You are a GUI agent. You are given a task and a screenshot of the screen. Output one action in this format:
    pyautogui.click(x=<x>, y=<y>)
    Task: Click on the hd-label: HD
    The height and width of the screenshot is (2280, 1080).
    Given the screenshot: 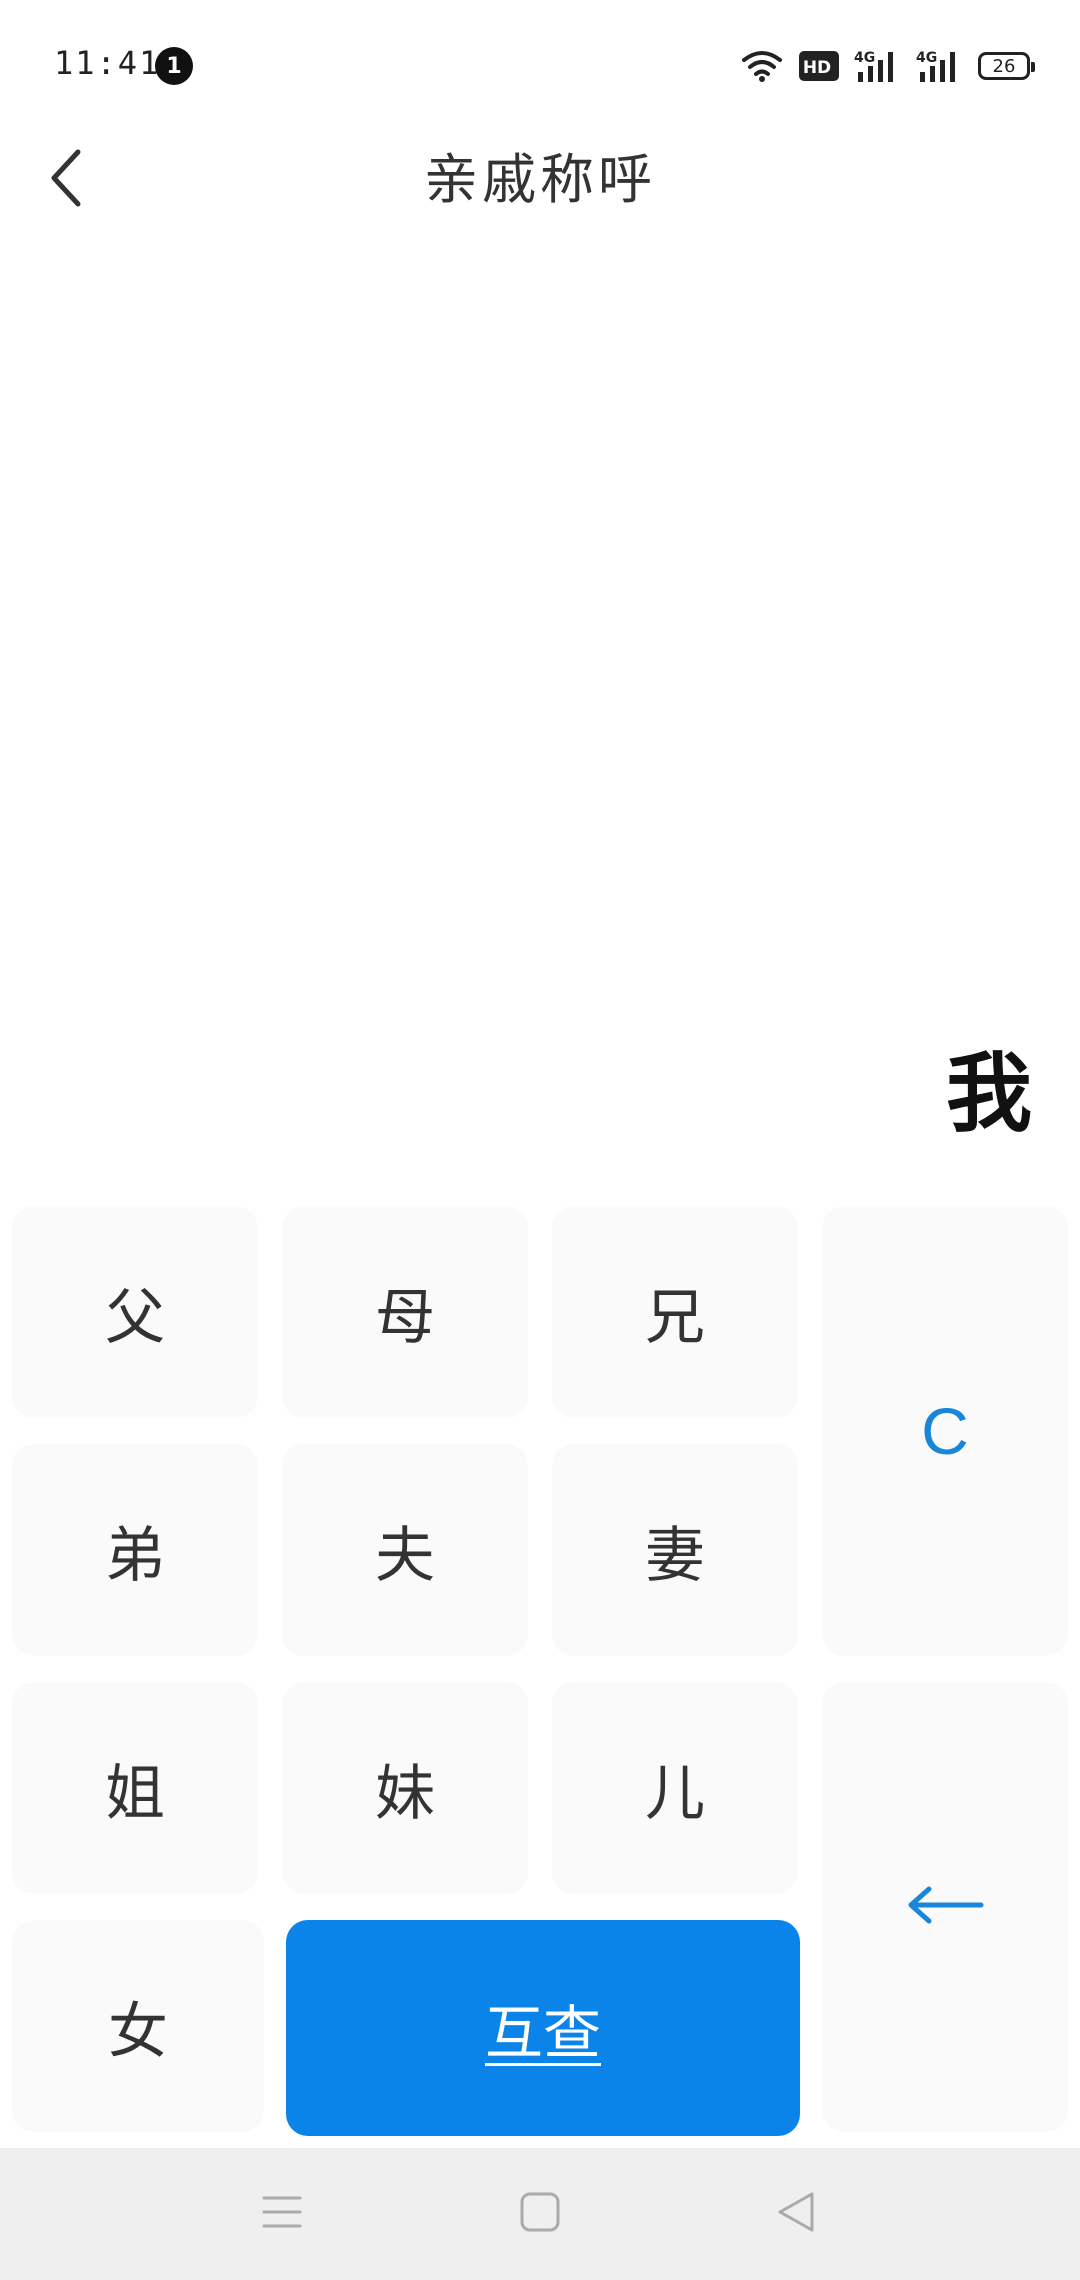 What is the action you would take?
    pyautogui.click(x=817, y=68)
    